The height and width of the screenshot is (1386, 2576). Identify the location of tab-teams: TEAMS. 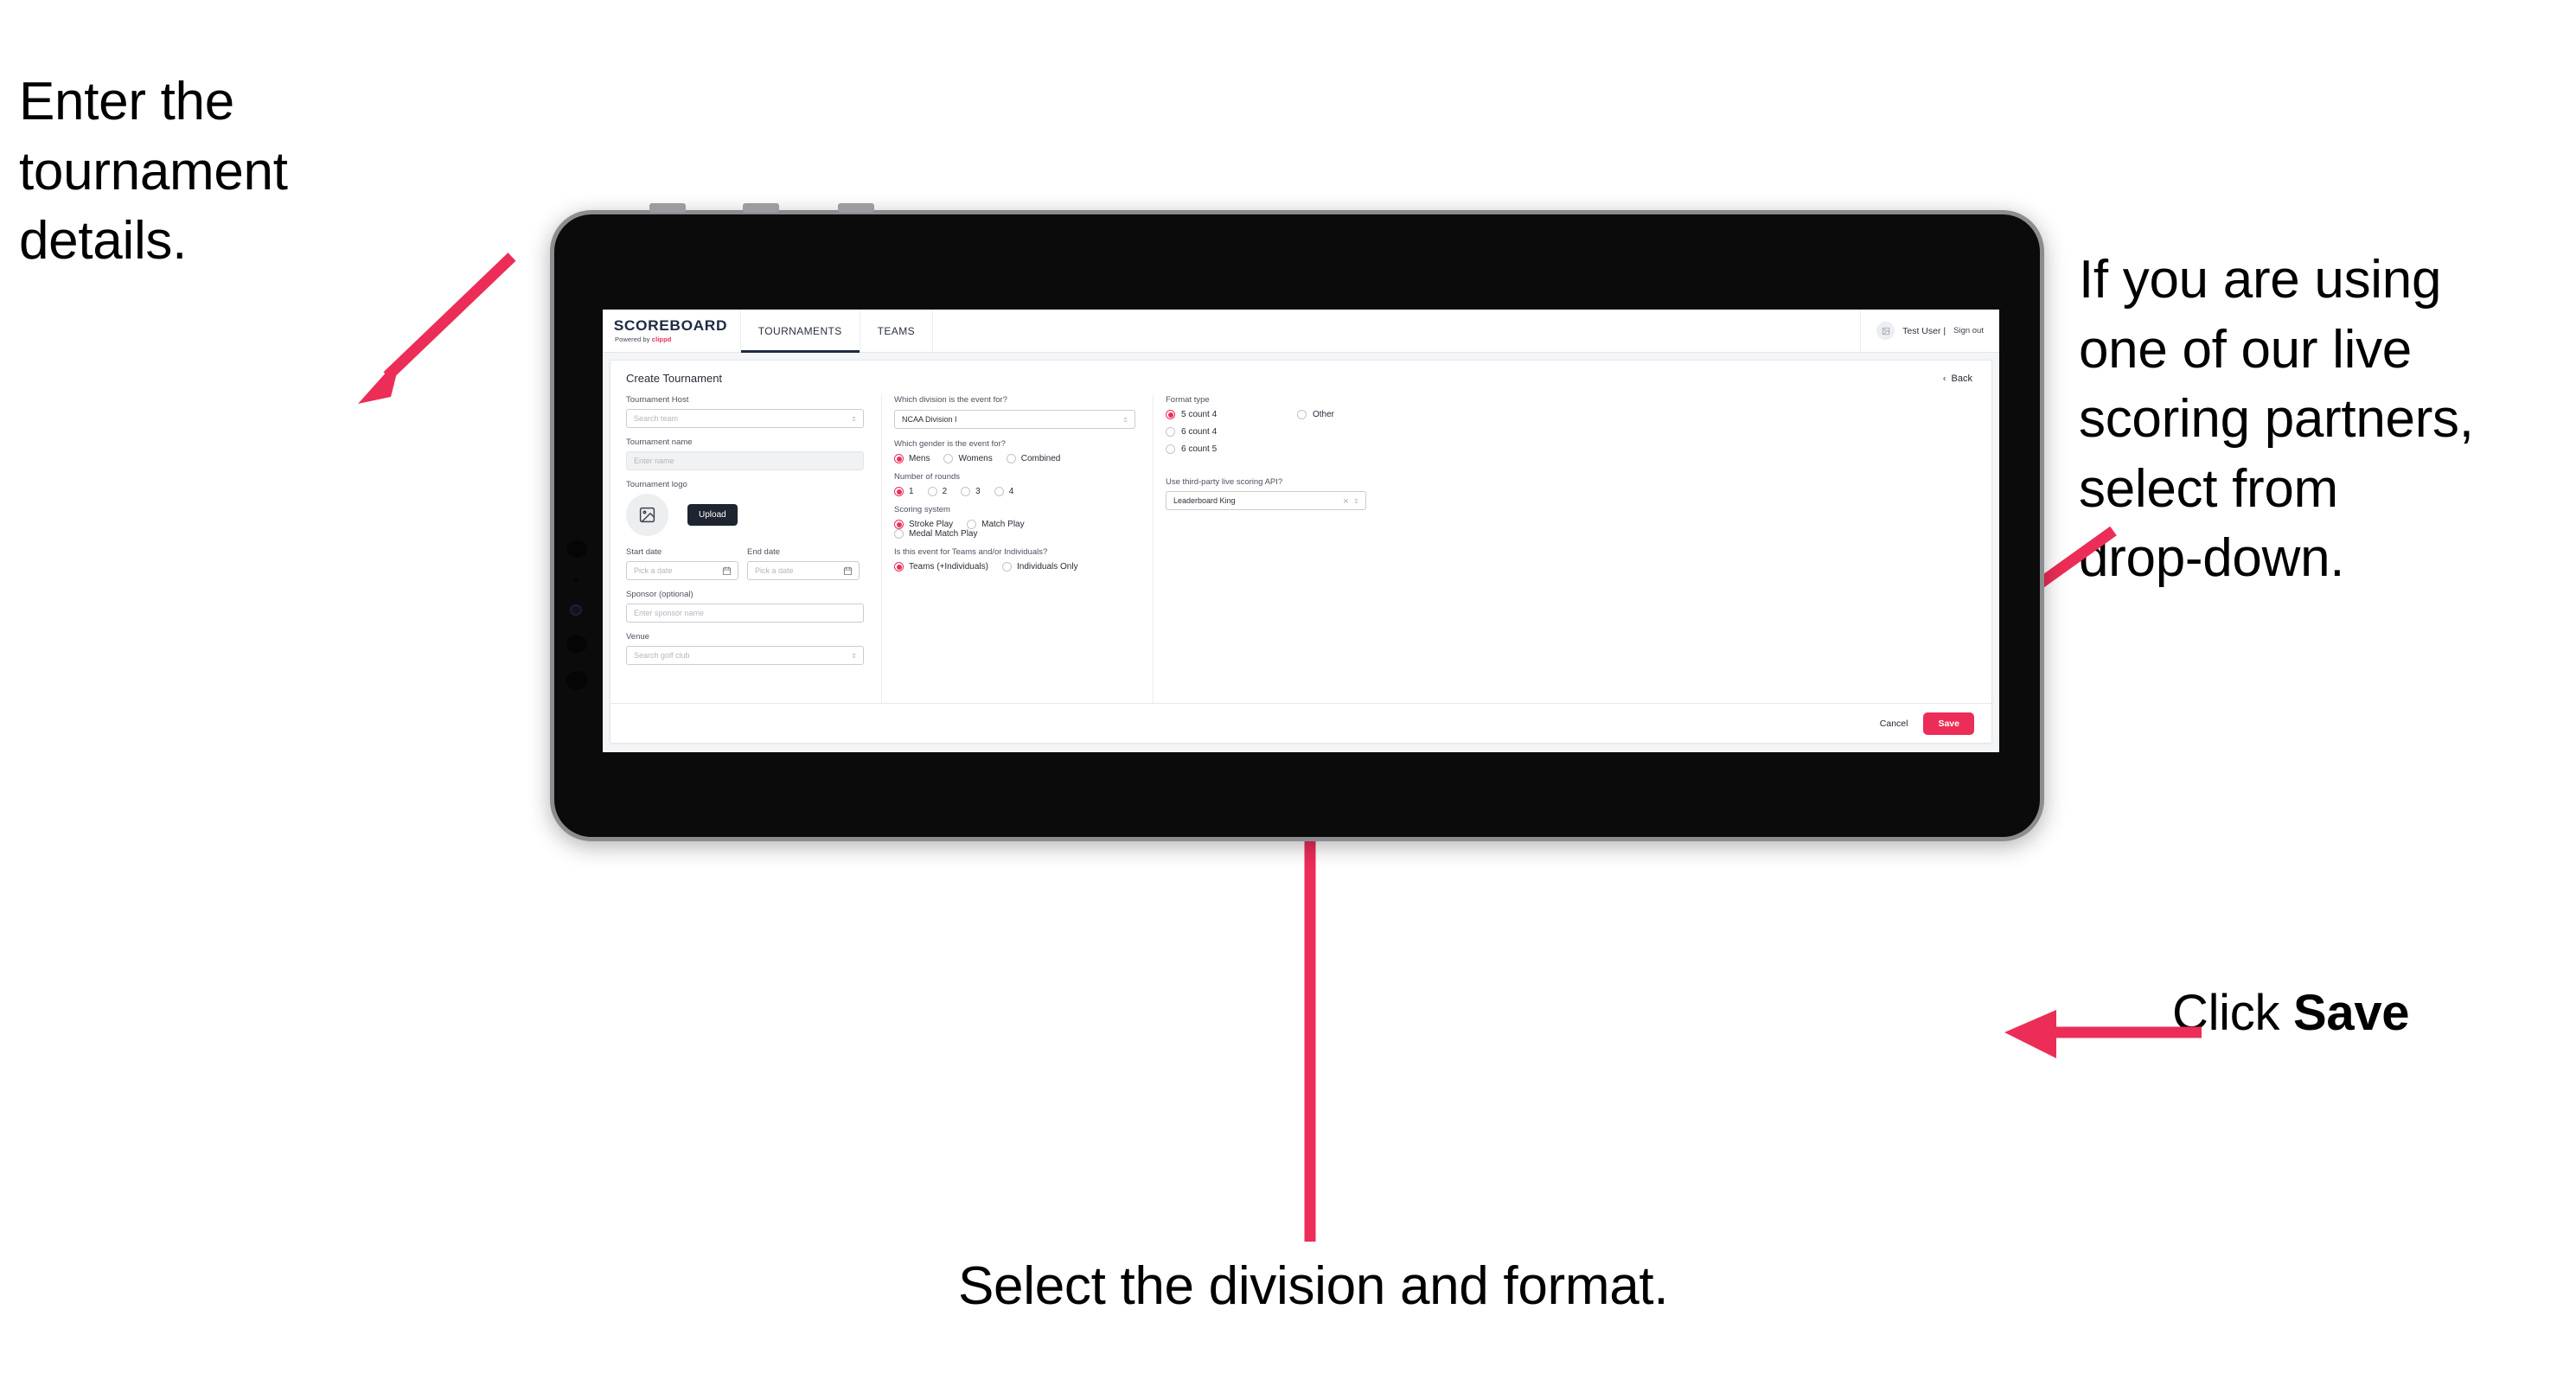
(896, 331).